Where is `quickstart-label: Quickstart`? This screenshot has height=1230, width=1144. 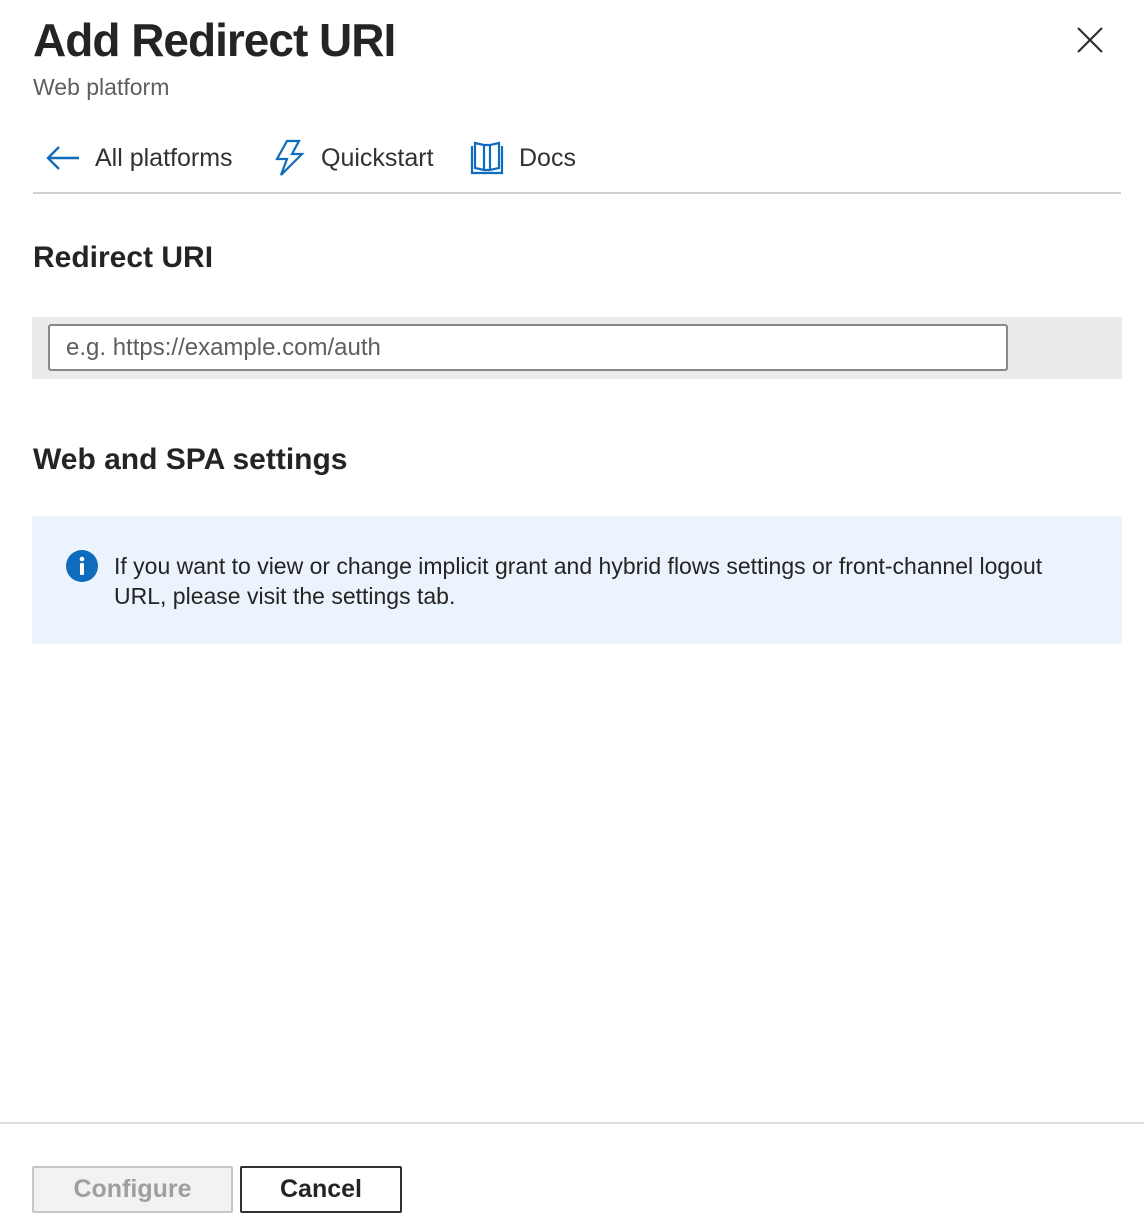
quickstart-label: Quickstart is located at coordinates (377, 157).